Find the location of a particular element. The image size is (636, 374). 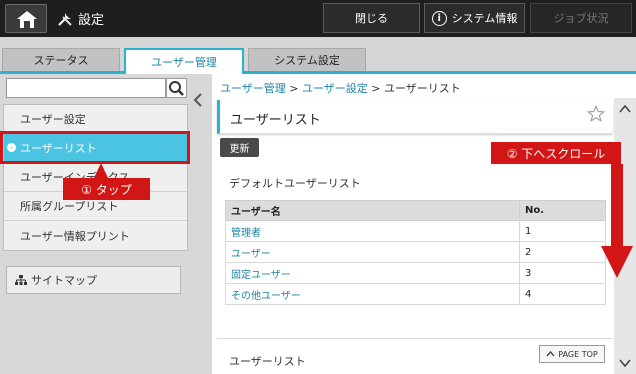

search-input is located at coordinates (86, 88).